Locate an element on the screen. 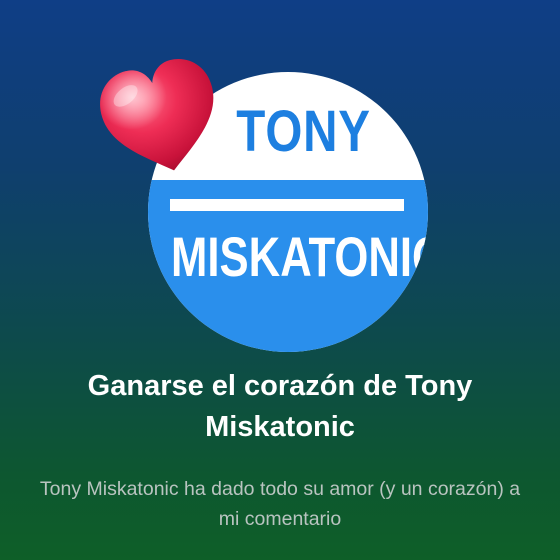 This screenshot has width=560, height=560. heart-icon is located at coordinates (157, 115).